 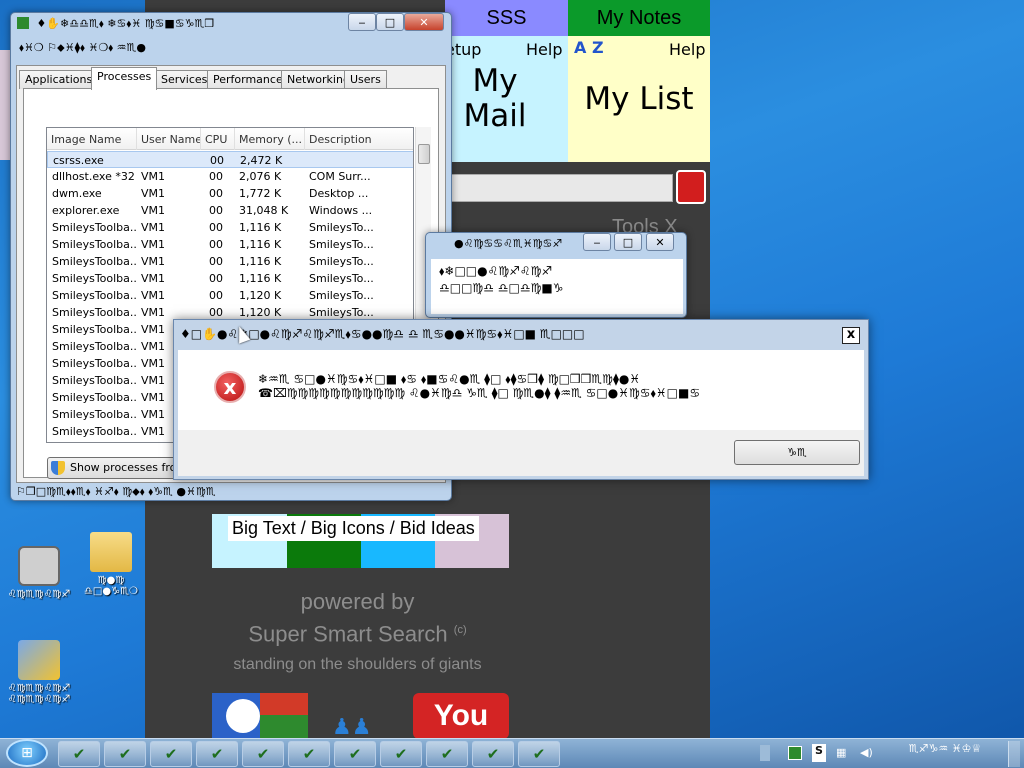 I want to click on system-tray: S ▦ ◀) ♏♐♑♒ ♓♔♕, so click(x=887, y=753).